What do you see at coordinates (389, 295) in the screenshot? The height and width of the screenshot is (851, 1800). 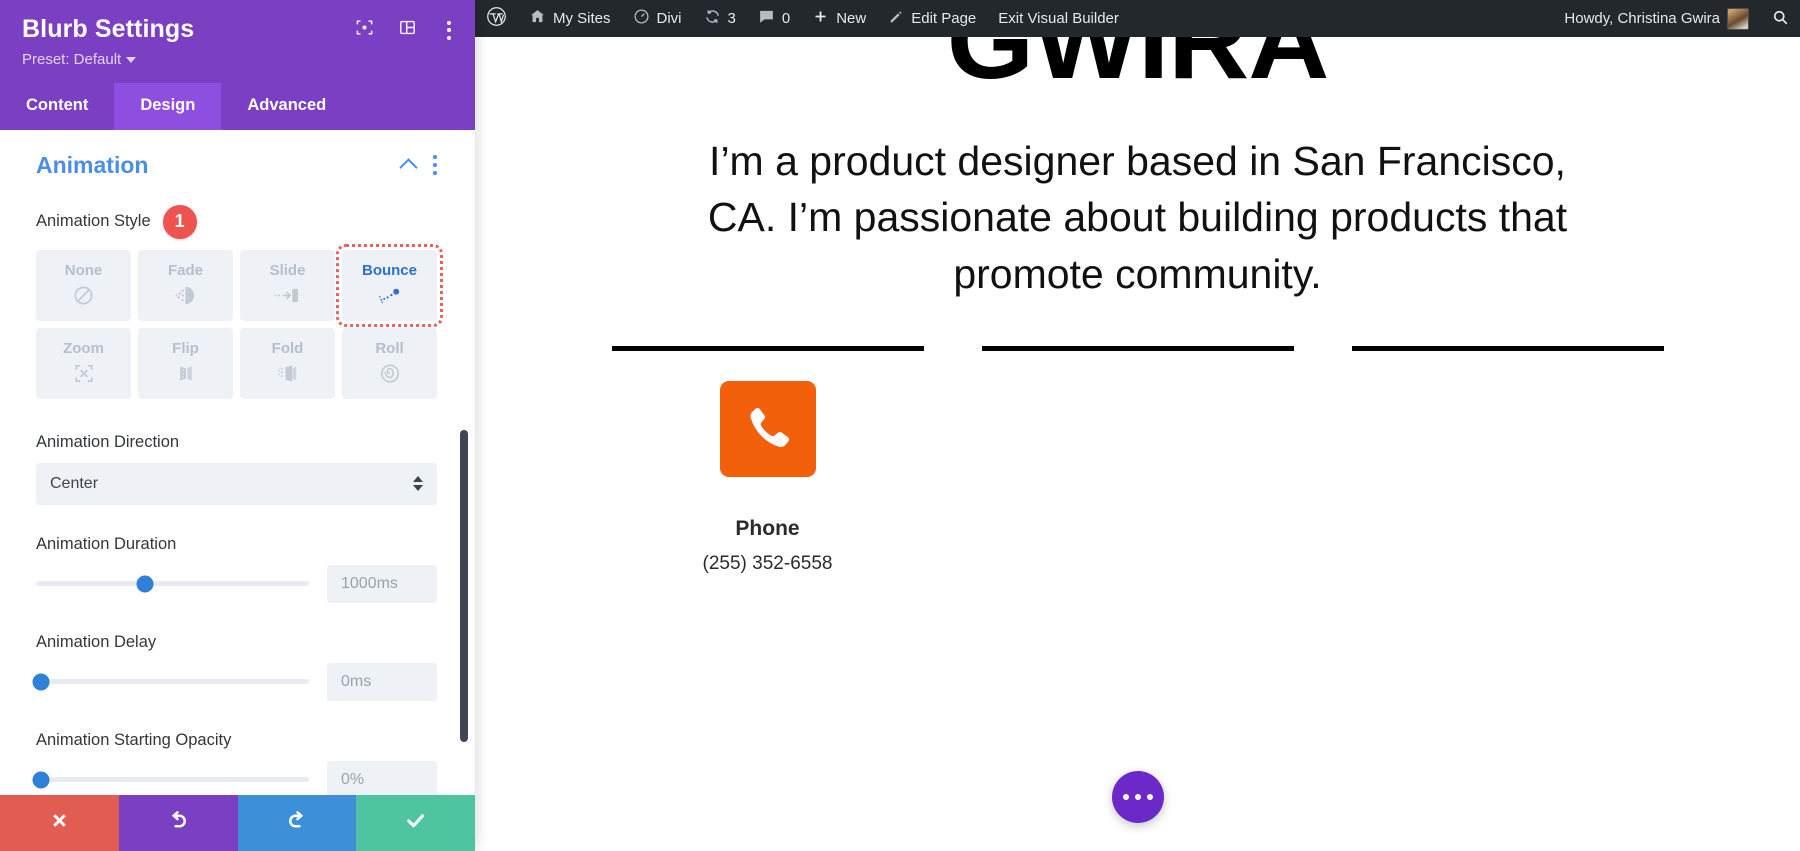 I see `bounce-icon` at bounding box center [389, 295].